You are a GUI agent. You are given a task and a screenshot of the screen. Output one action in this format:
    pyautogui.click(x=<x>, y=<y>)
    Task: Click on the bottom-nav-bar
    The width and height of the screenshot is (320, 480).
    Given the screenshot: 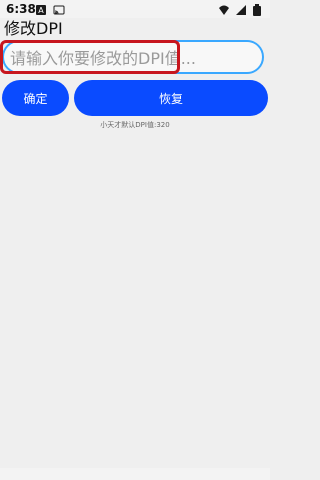 What is the action you would take?
    pyautogui.click(x=135, y=474)
    